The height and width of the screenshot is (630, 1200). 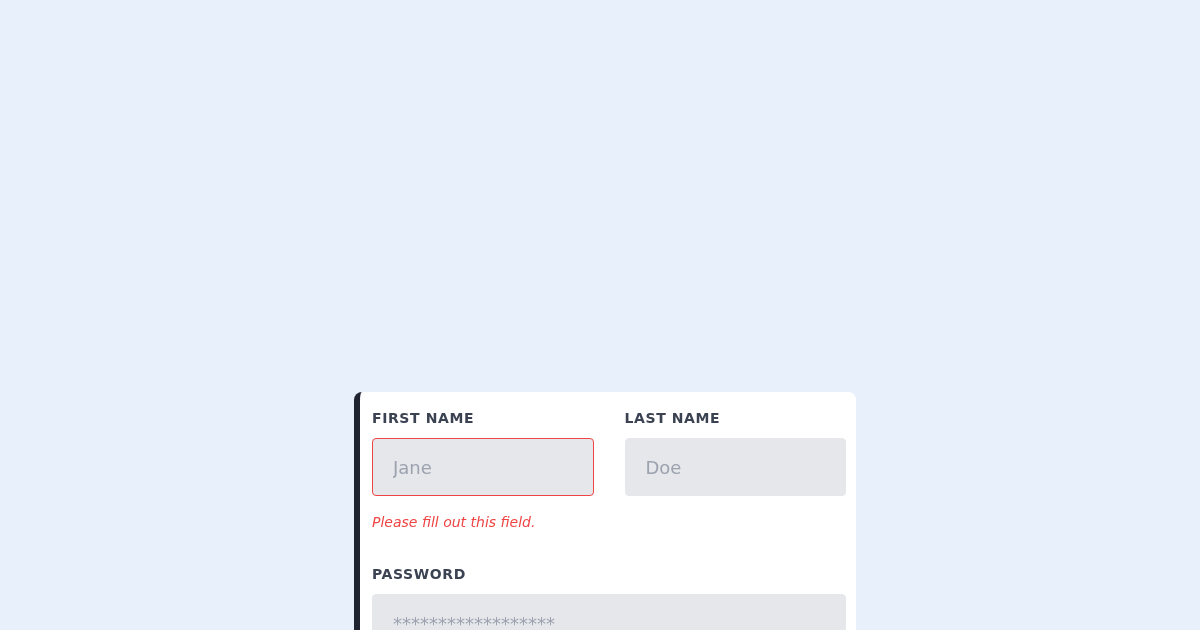 What do you see at coordinates (673, 418) in the screenshot?
I see `field-label: LAST NAME` at bounding box center [673, 418].